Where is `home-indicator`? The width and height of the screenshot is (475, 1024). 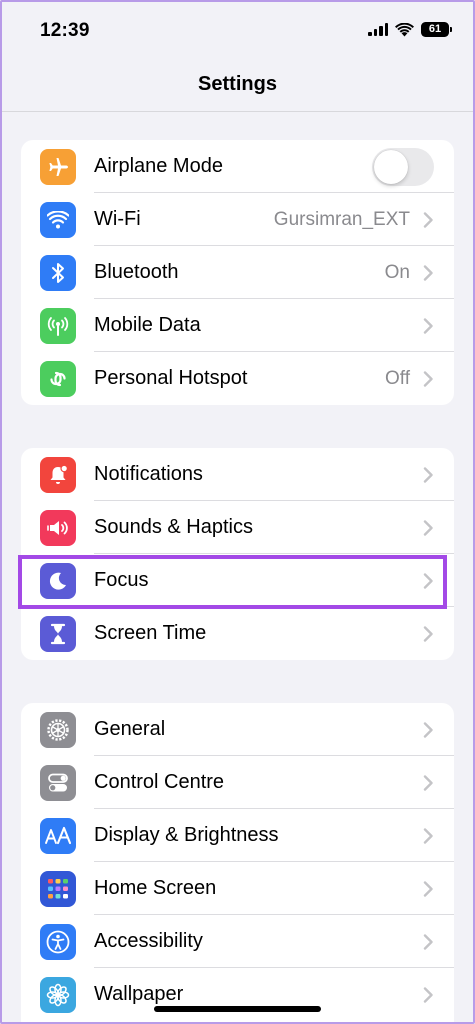 home-indicator is located at coordinates (237, 1009).